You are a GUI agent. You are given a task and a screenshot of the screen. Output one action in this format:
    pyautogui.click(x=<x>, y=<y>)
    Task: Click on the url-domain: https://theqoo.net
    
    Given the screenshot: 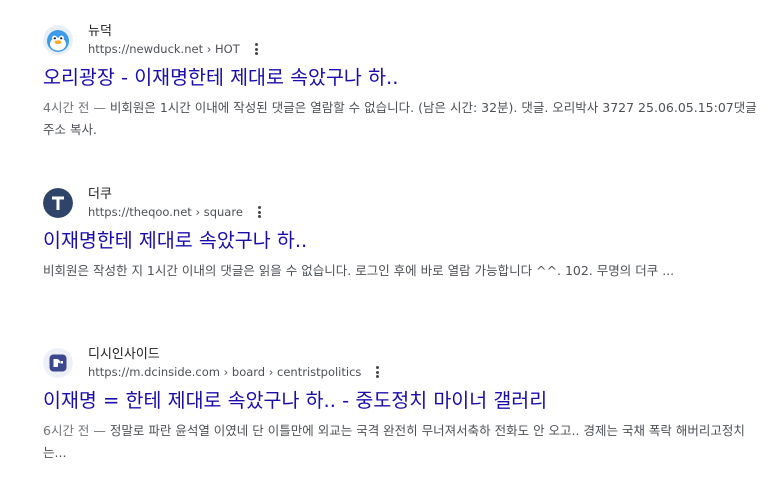 What is the action you would take?
    pyautogui.click(x=140, y=212)
    